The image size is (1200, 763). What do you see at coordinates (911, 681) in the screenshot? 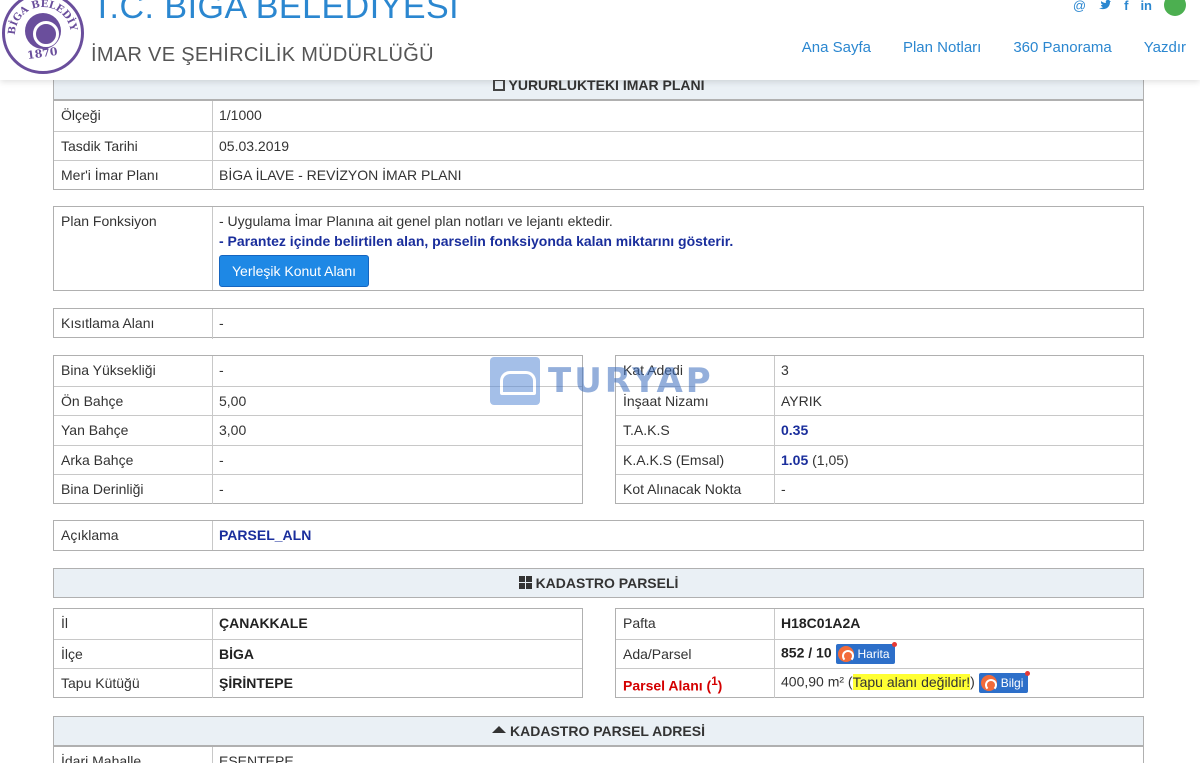
I see `tapu-warning: Tapu alanı değildir!` at bounding box center [911, 681].